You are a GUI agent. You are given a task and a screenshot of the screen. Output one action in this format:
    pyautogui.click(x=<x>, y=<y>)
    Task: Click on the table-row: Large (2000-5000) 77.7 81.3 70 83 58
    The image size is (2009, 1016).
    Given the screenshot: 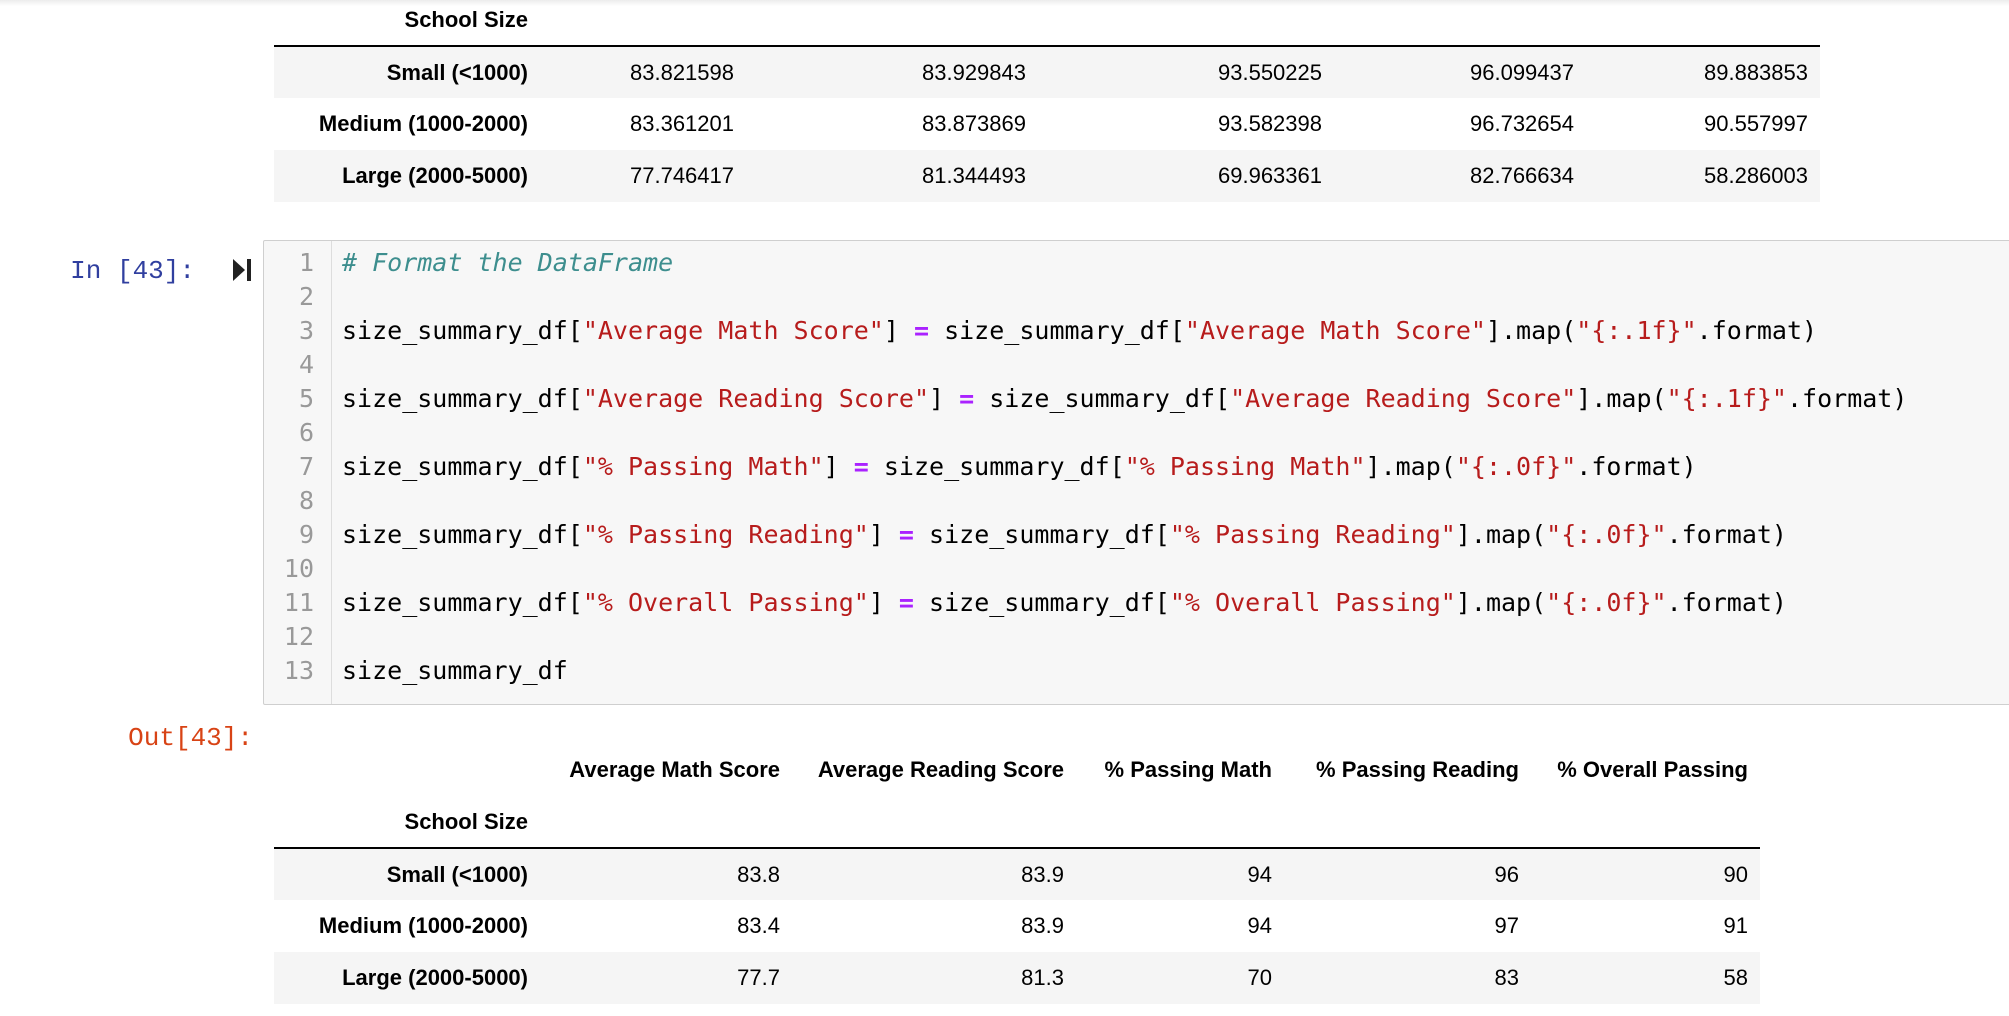 What is the action you would take?
    pyautogui.click(x=1017, y=978)
    